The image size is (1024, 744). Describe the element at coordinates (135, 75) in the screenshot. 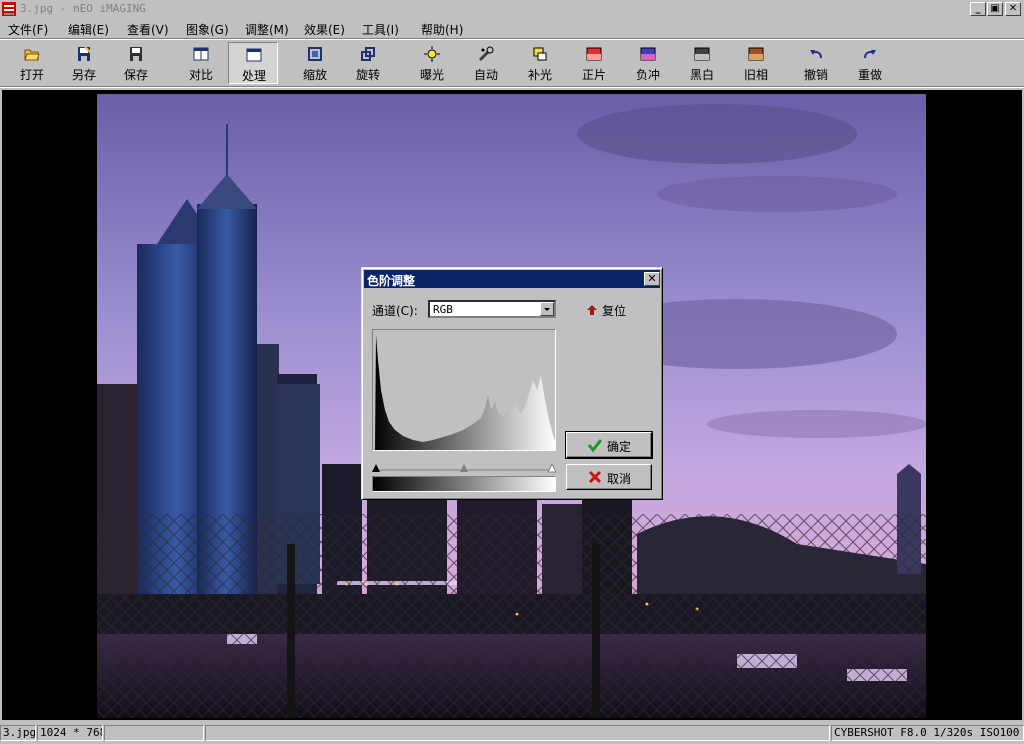

I see `save-label: 保存` at that location.